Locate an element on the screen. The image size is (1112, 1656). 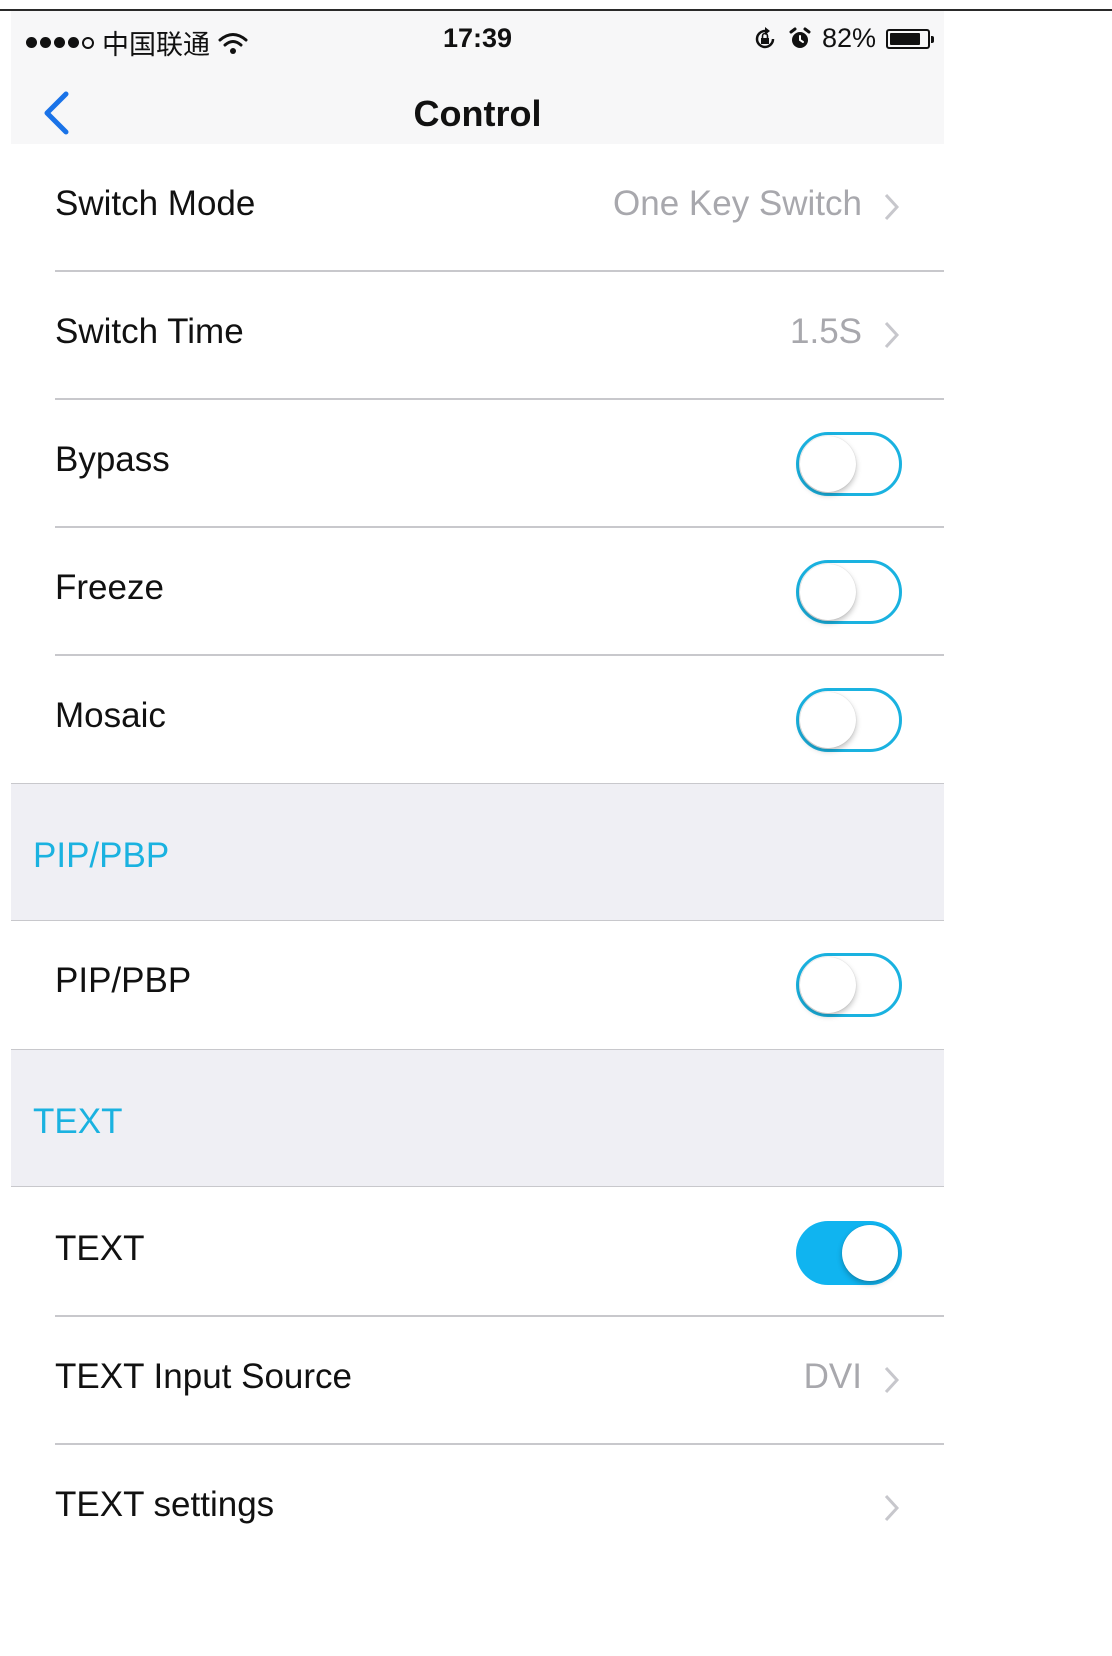
text-settings-label: TEXT settings is located at coordinates (165, 1504).